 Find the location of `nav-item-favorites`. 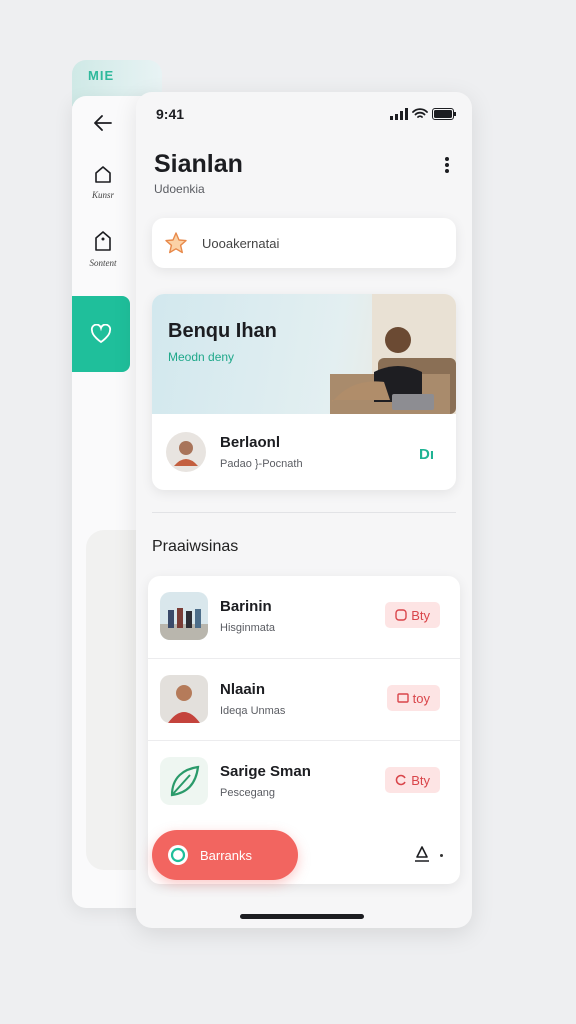

nav-item-favorites is located at coordinates (101, 334).